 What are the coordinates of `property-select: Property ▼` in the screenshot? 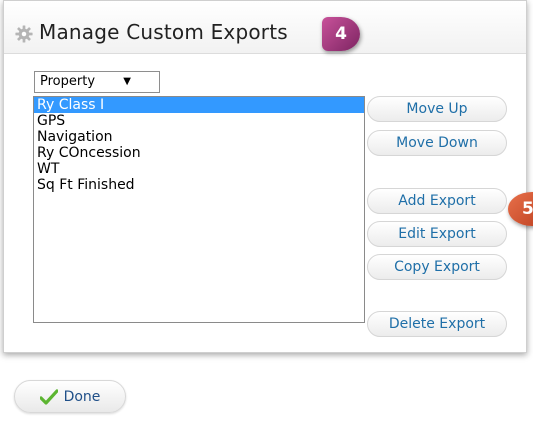 It's located at (97, 82).